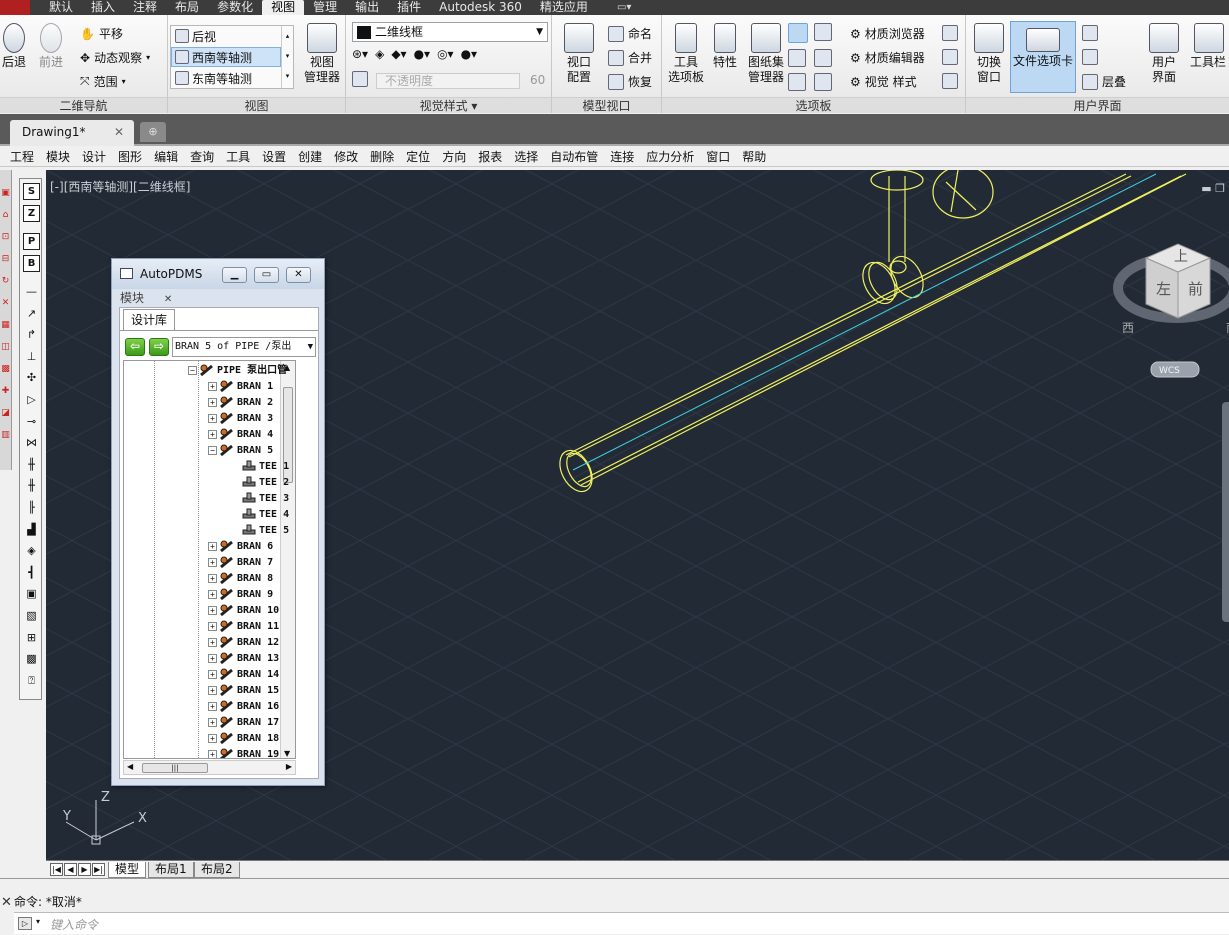  Describe the element at coordinates (754, 157) in the screenshot. I see `menu-item: 帮助` at that location.